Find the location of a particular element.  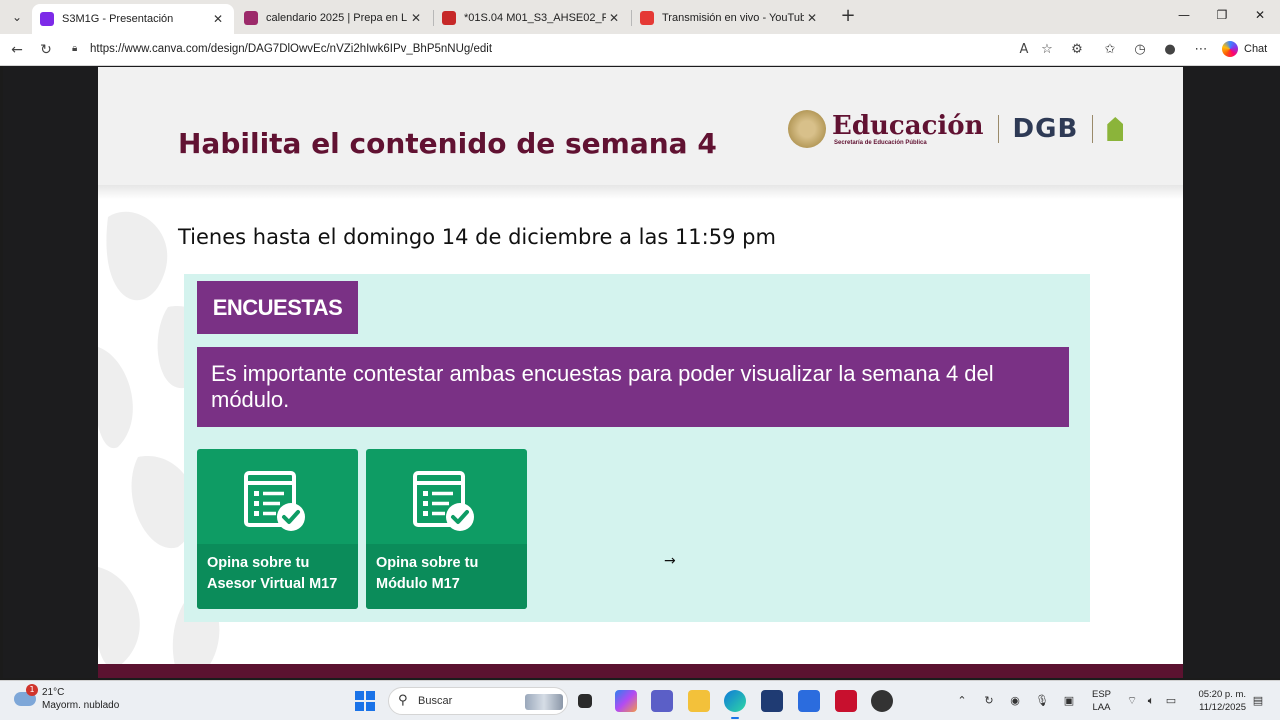

weather-temp: 21°C is located at coordinates (53, 692).